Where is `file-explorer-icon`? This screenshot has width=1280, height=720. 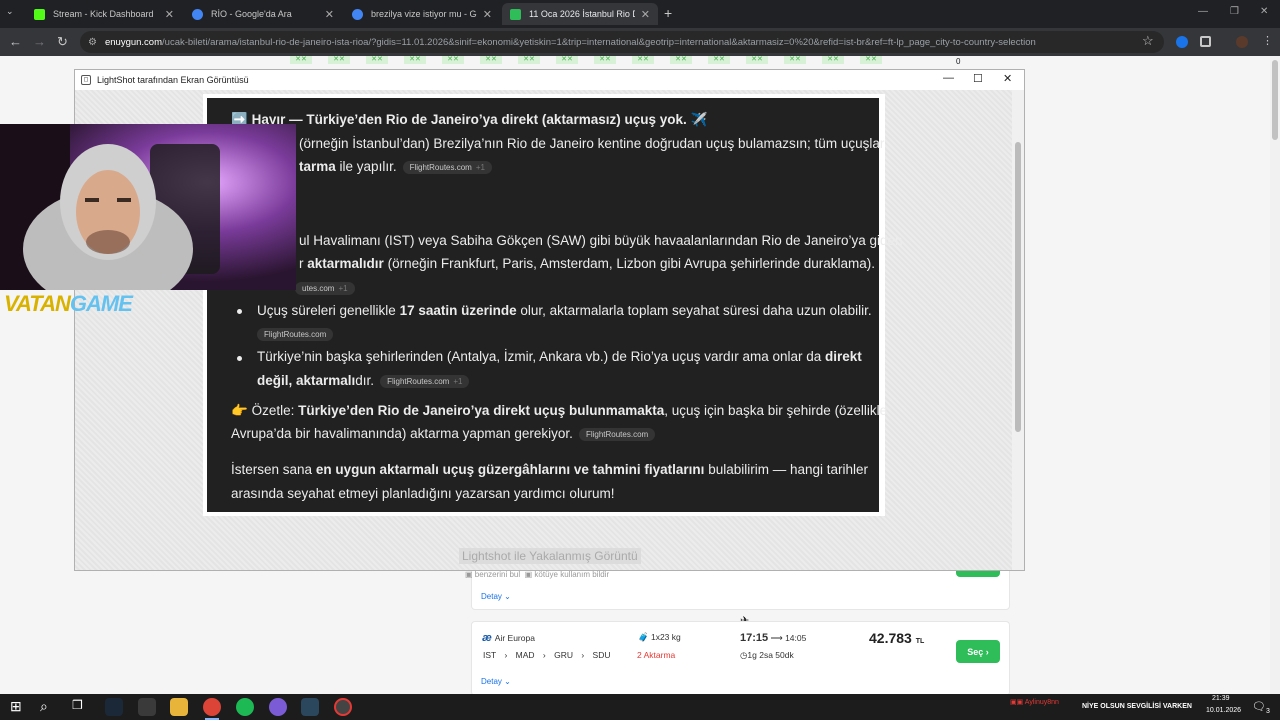 file-explorer-icon is located at coordinates (179, 707).